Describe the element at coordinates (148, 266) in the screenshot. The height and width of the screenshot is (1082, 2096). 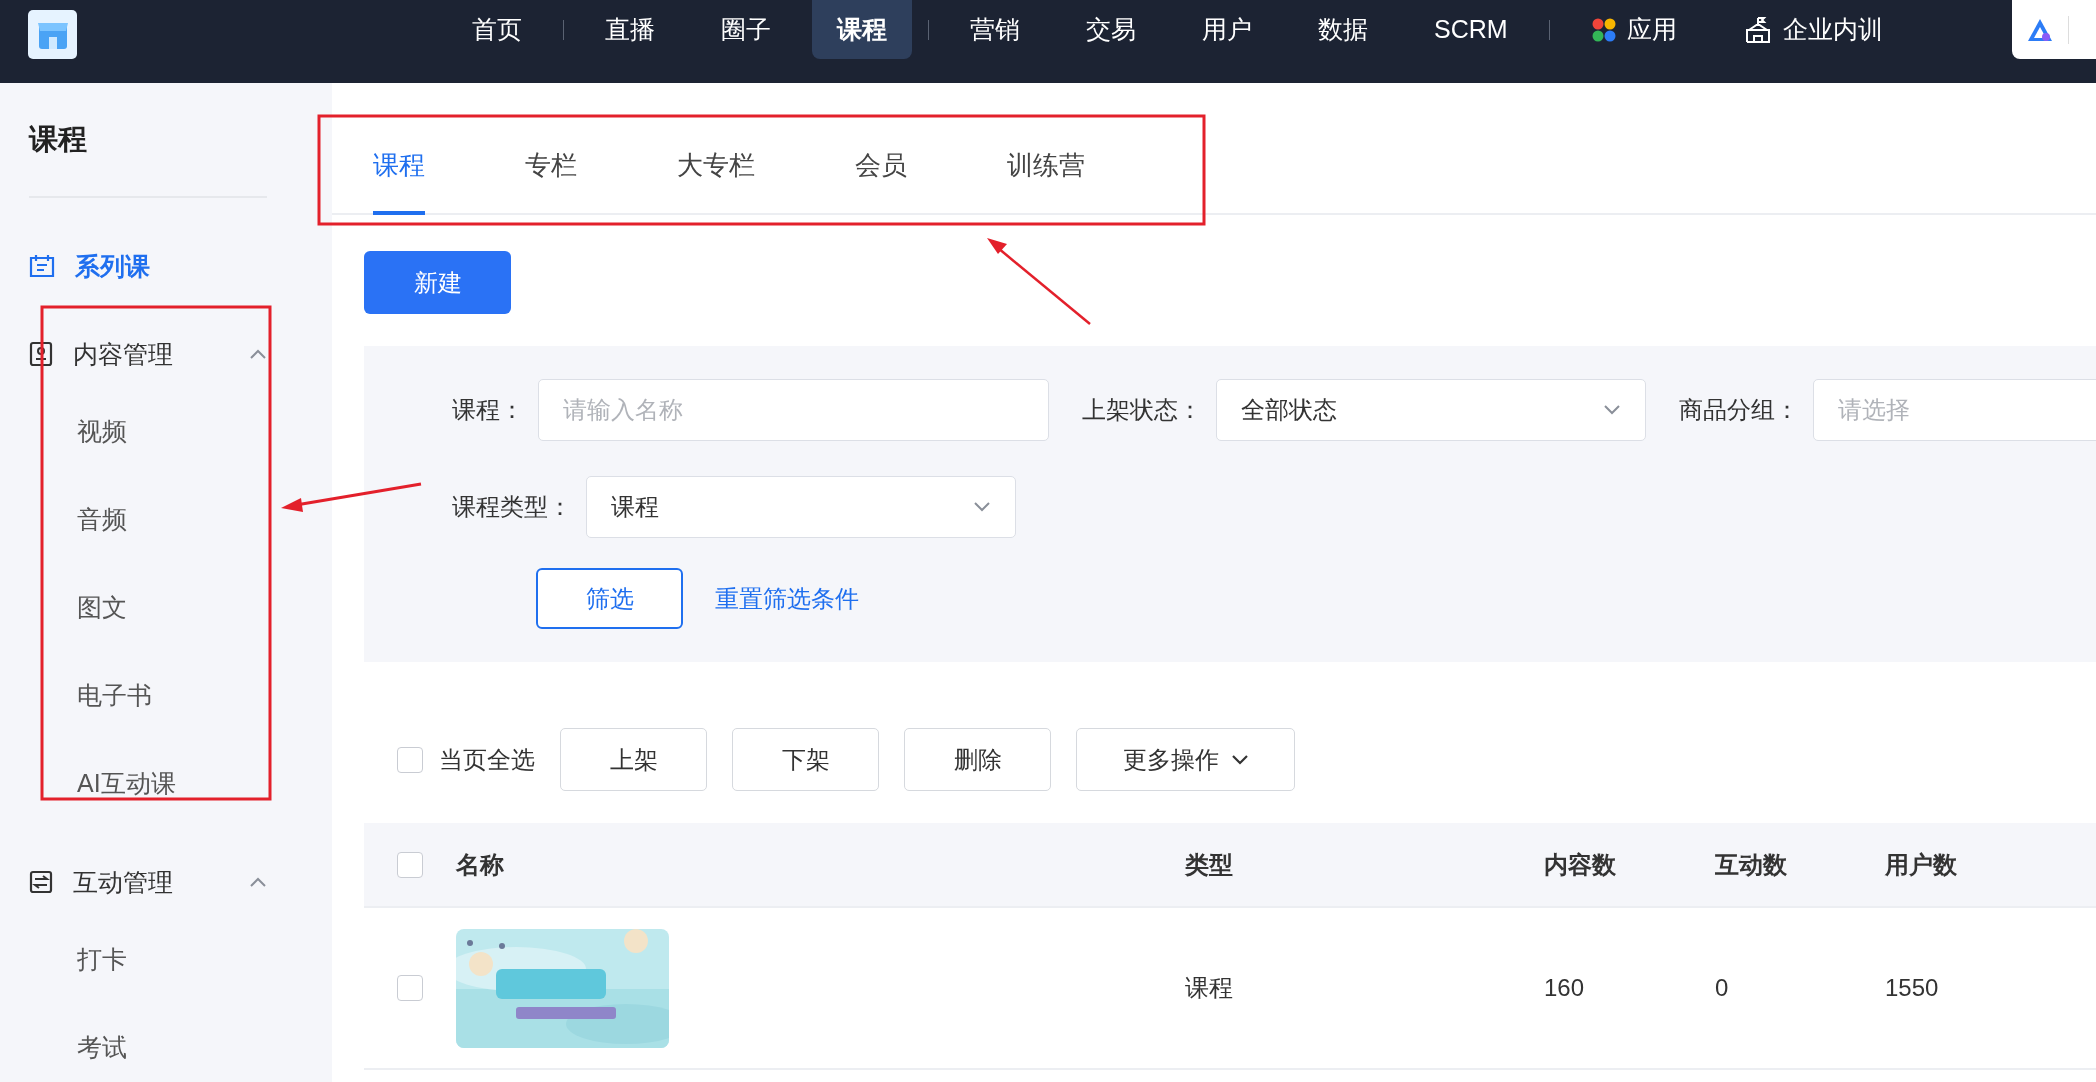
I see `sidebar-item: 系列课` at that location.